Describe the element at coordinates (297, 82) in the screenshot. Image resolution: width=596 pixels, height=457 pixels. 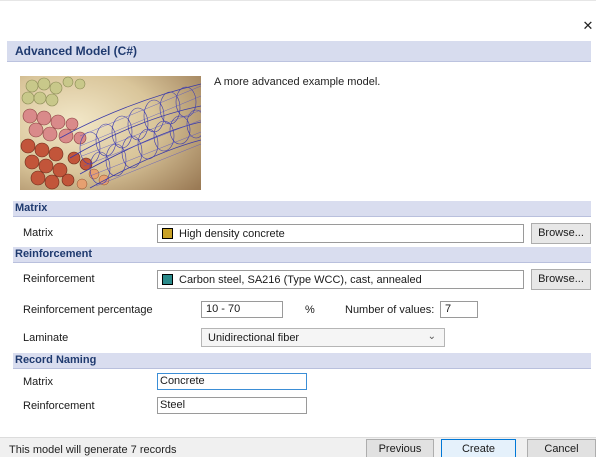
I see `model-description: A more advanced example model.` at that location.